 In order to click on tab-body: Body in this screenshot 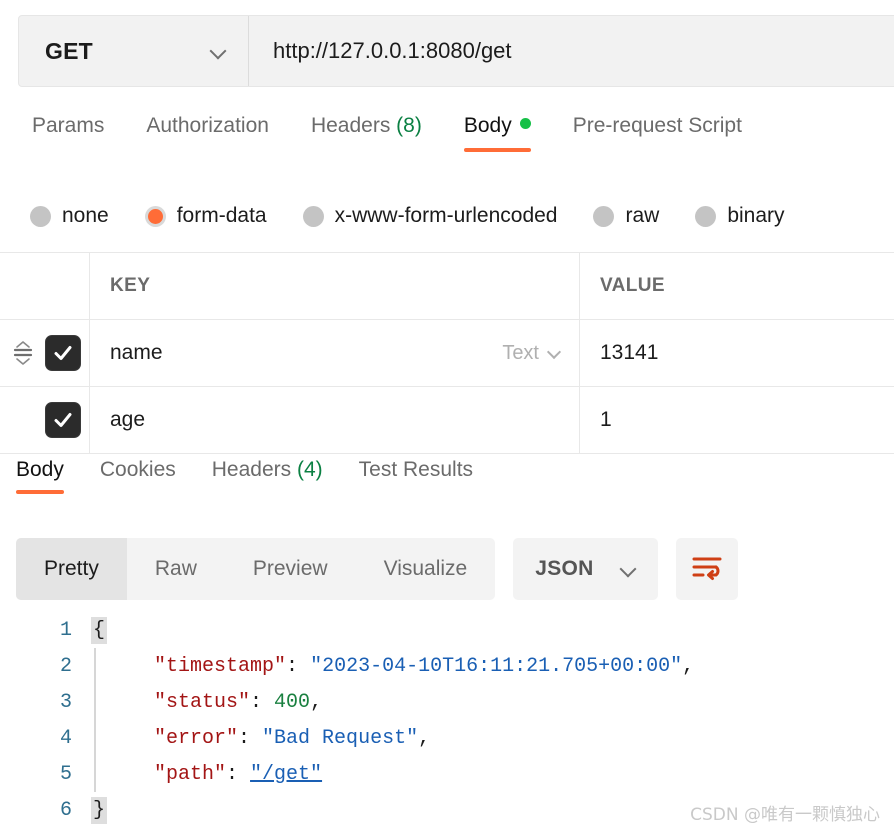, I will do `click(497, 133)`.